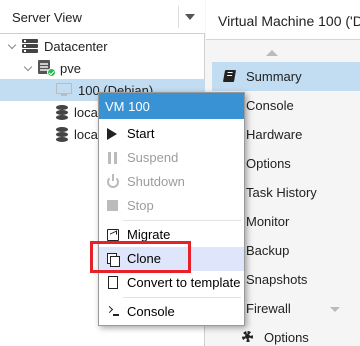 Image resolution: width=360 pixels, height=346 pixels. Describe the element at coordinates (112, 205) in the screenshot. I see `stop-icon` at that location.